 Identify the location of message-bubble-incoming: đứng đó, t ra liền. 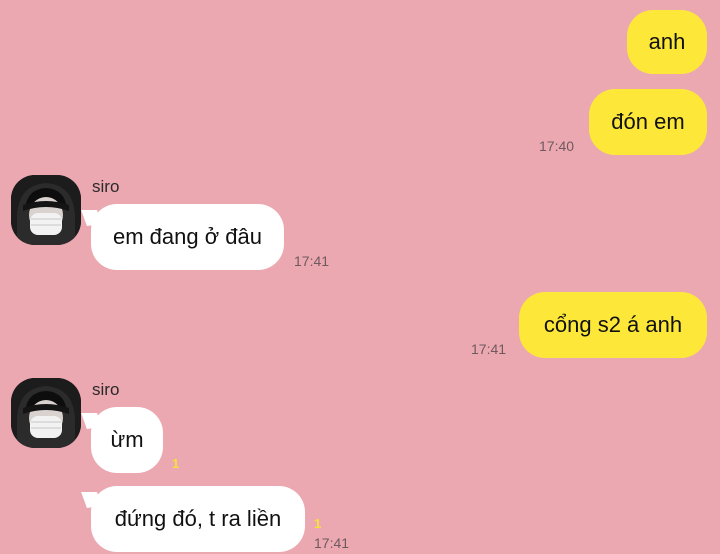
(198, 519).